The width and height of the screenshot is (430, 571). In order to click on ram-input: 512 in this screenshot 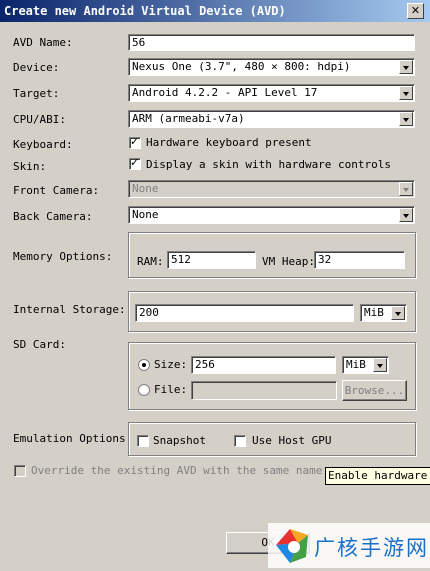, I will do `click(211, 260)`.